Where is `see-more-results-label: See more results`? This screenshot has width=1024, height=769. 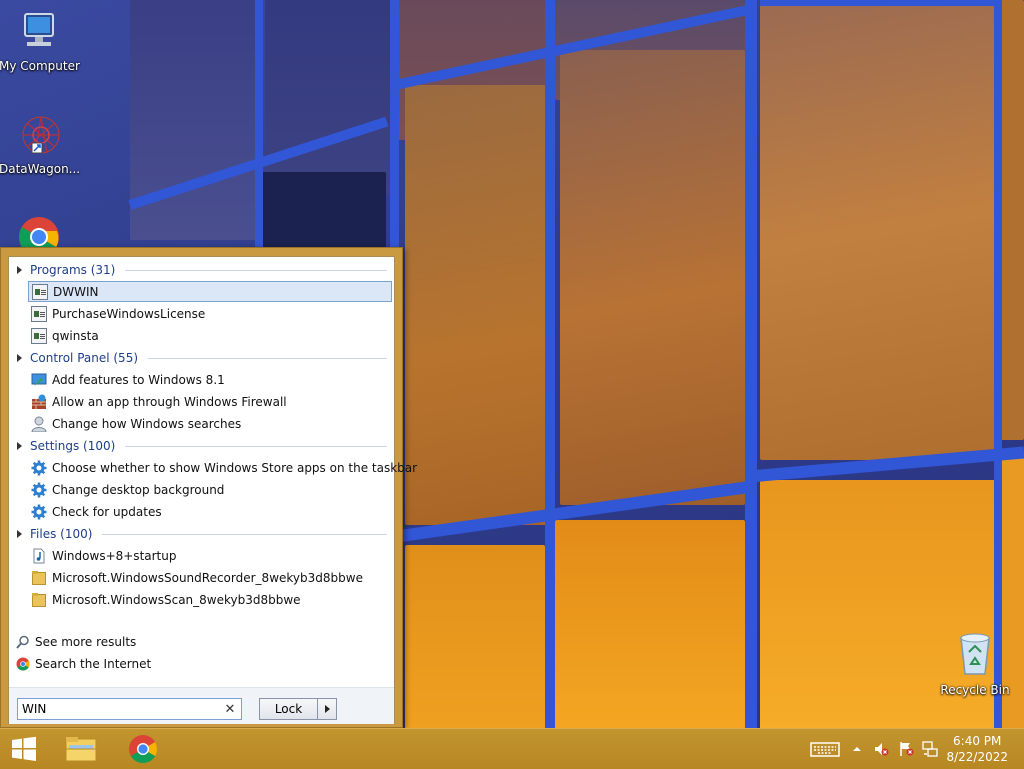 see-more-results-label: See more results is located at coordinates (86, 642).